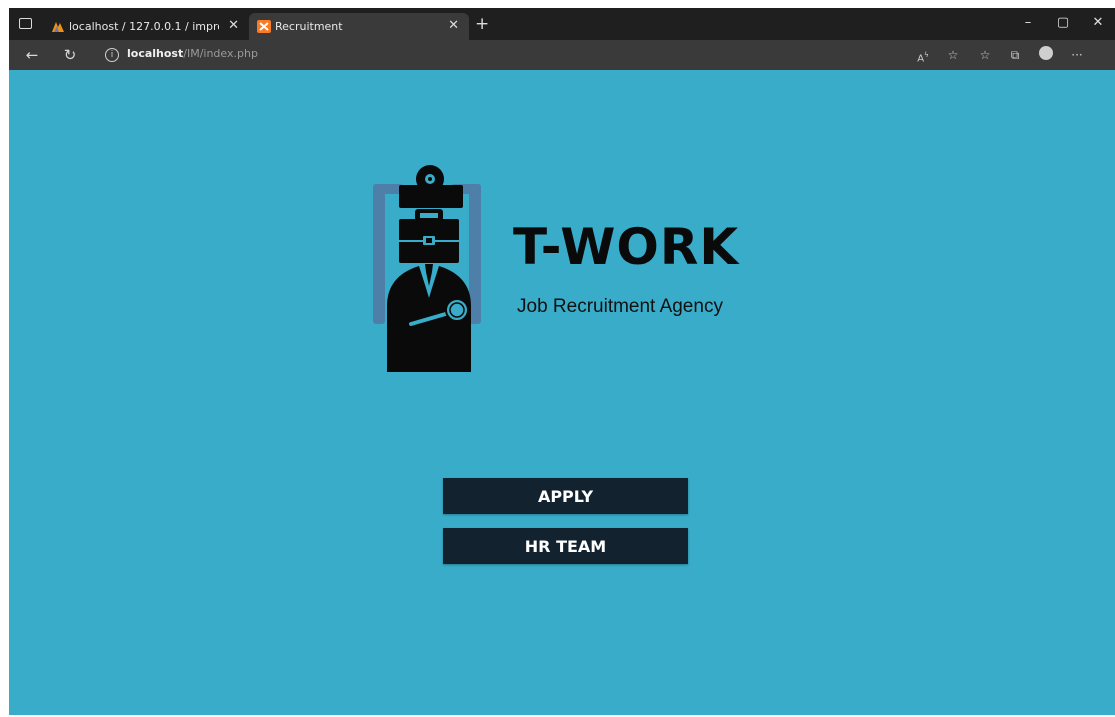  What do you see at coordinates (985, 55) in the screenshot?
I see `favorites-icon: ☆` at bounding box center [985, 55].